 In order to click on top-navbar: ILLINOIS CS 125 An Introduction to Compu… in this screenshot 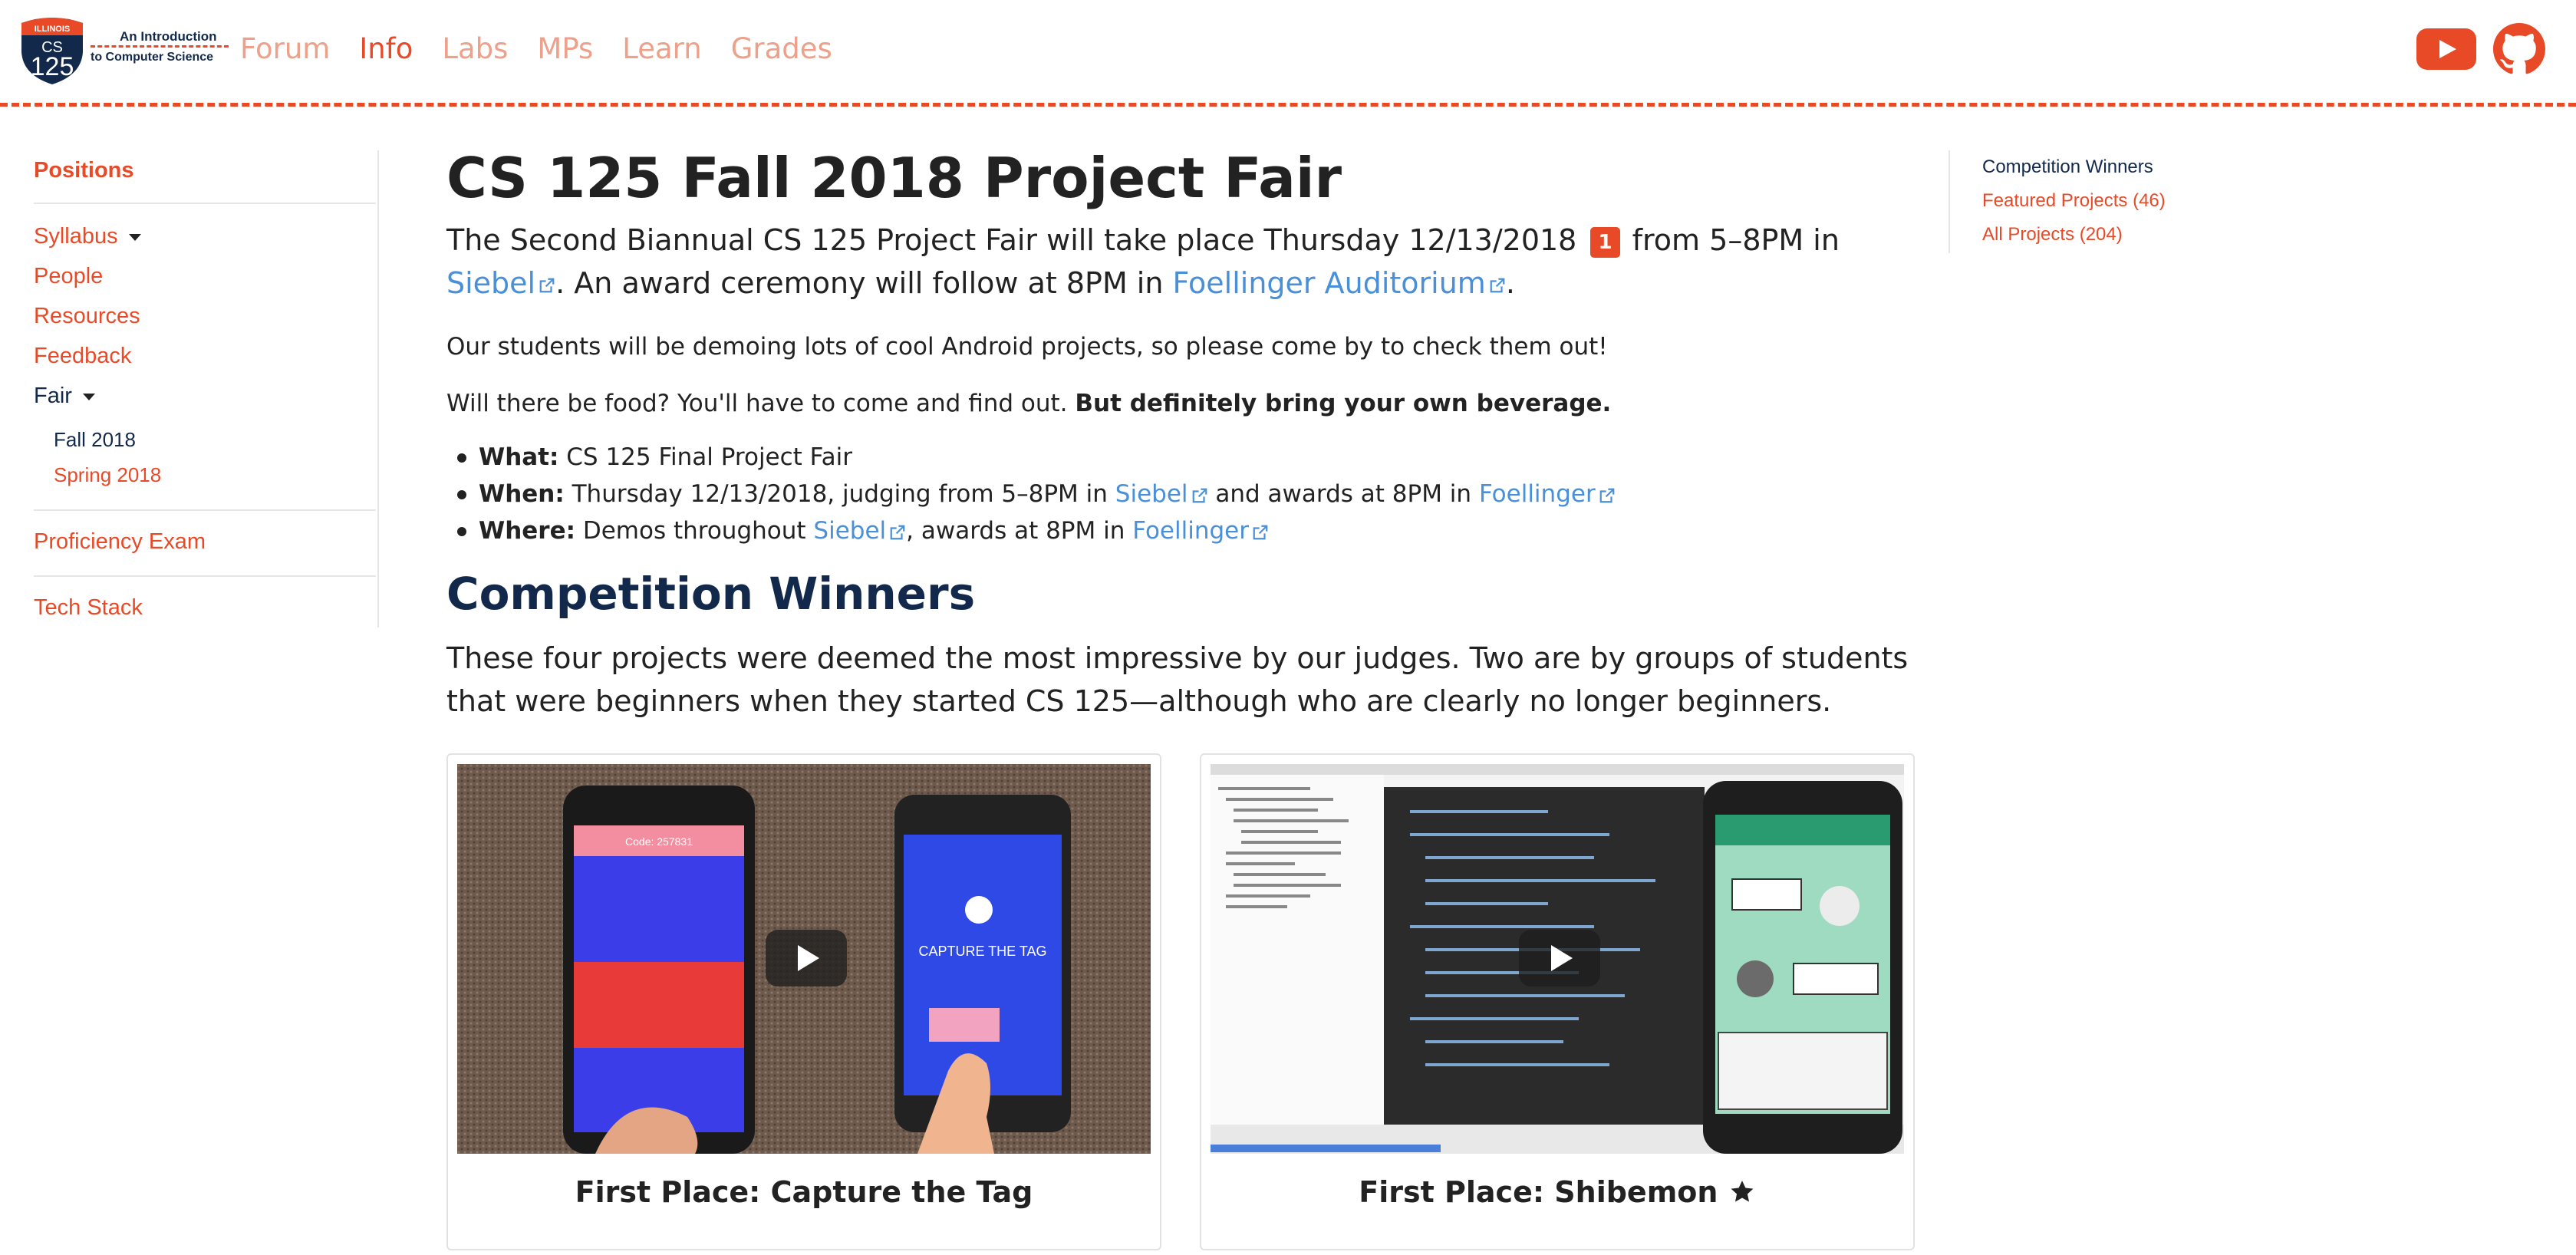, I will do `click(1288, 52)`.